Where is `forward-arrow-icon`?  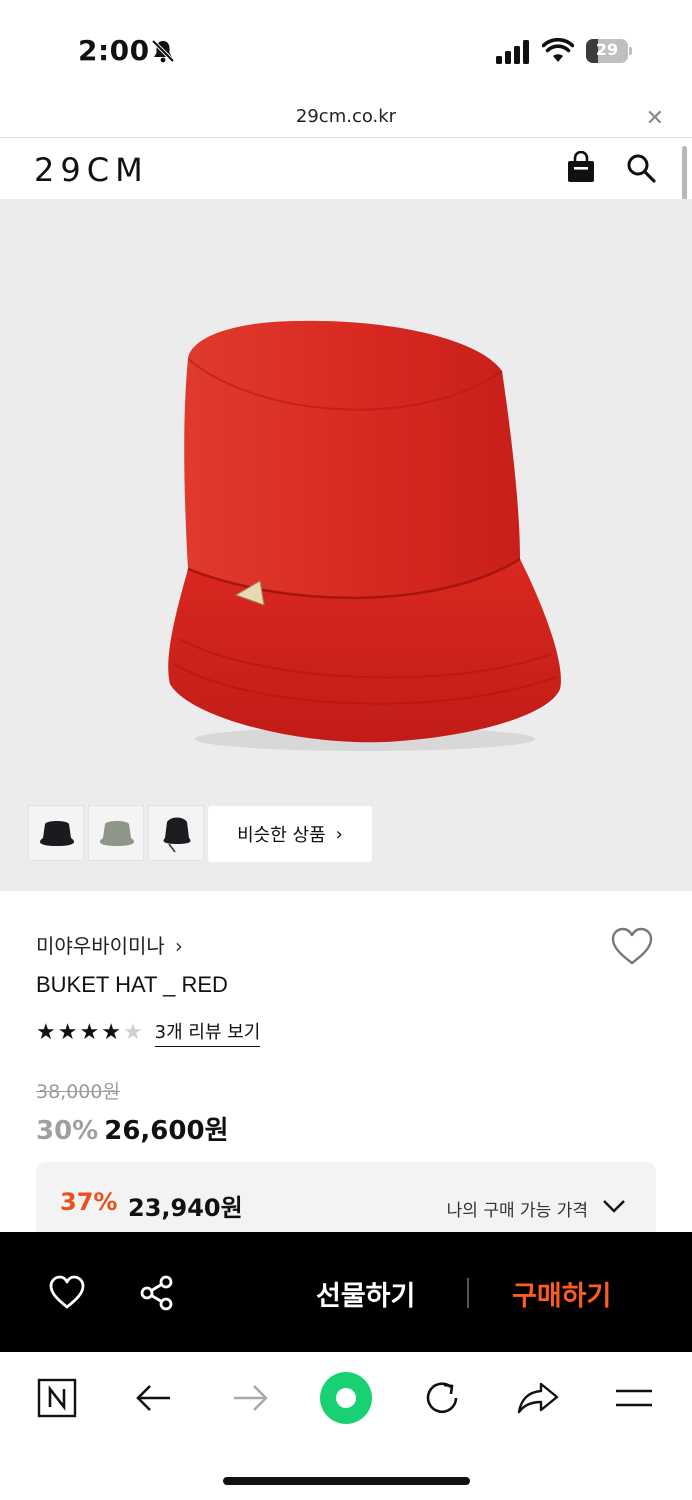
forward-arrow-icon is located at coordinates (250, 1398).